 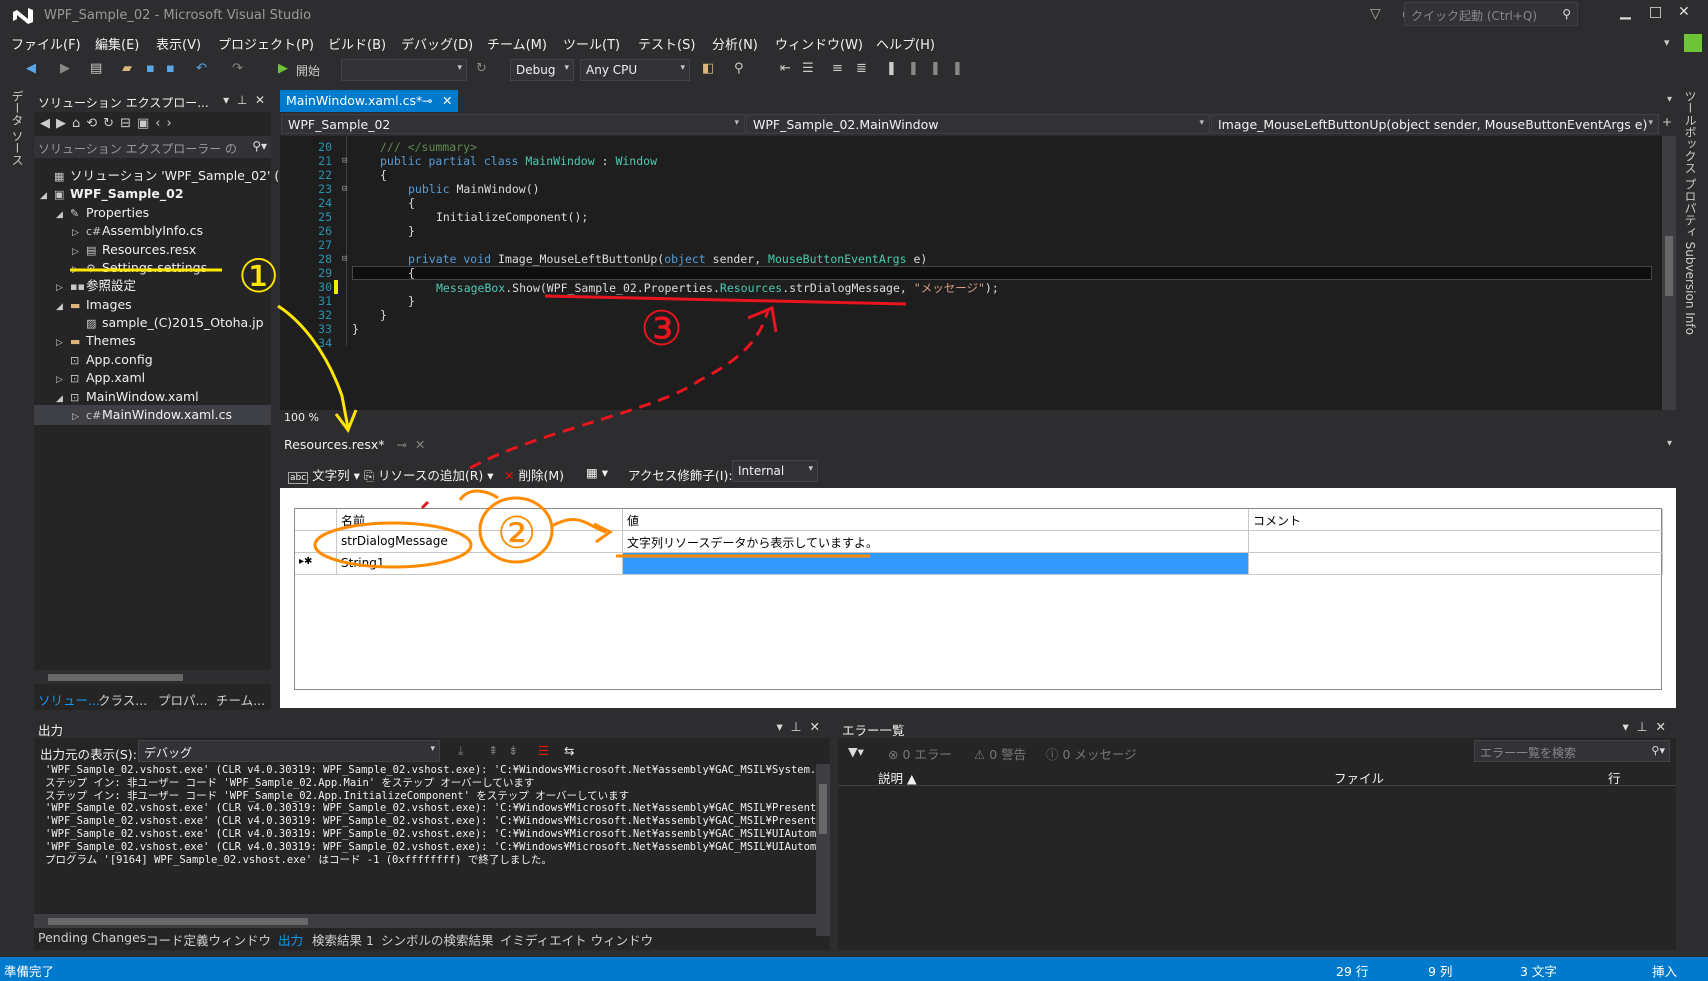 I want to click on collapse-all-icon: ⊟, so click(x=128, y=123).